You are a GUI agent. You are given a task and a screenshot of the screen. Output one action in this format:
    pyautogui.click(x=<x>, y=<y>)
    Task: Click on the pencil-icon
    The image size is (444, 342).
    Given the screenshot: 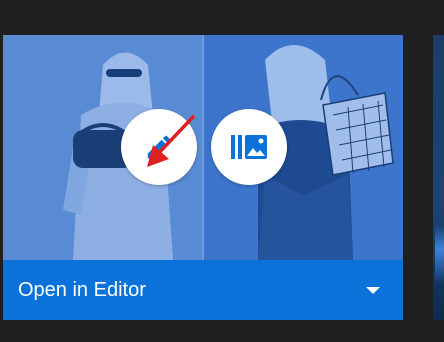 What is the action you would take?
    pyautogui.click(x=159, y=147)
    